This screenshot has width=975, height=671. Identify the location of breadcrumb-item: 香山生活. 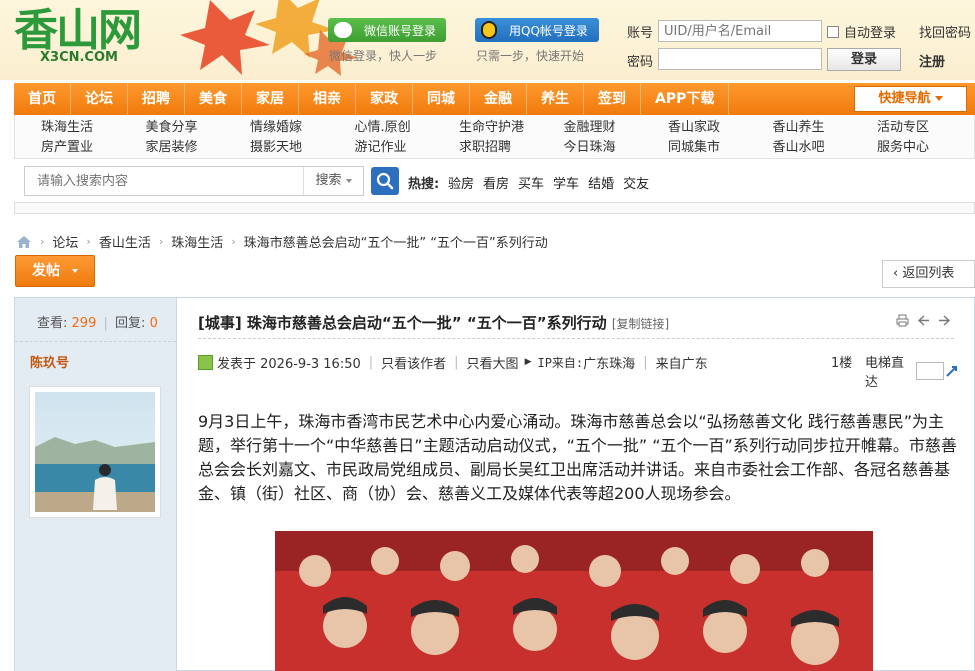
(125, 241).